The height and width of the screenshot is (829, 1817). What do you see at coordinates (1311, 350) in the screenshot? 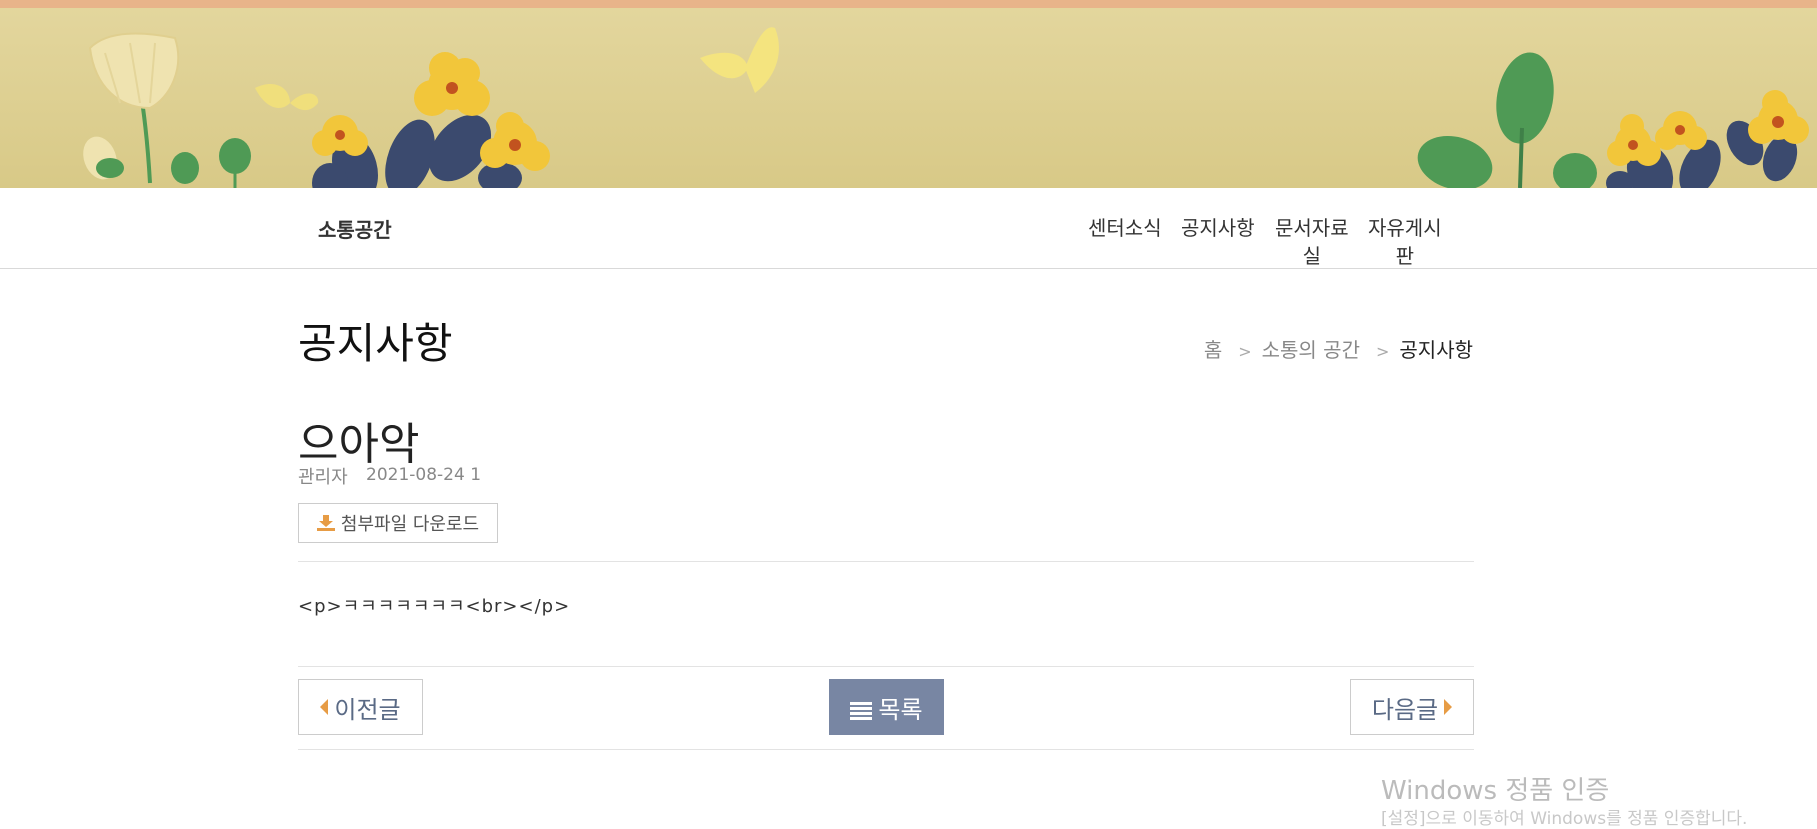
I see `breadcrumb-section: 소통의 공간` at bounding box center [1311, 350].